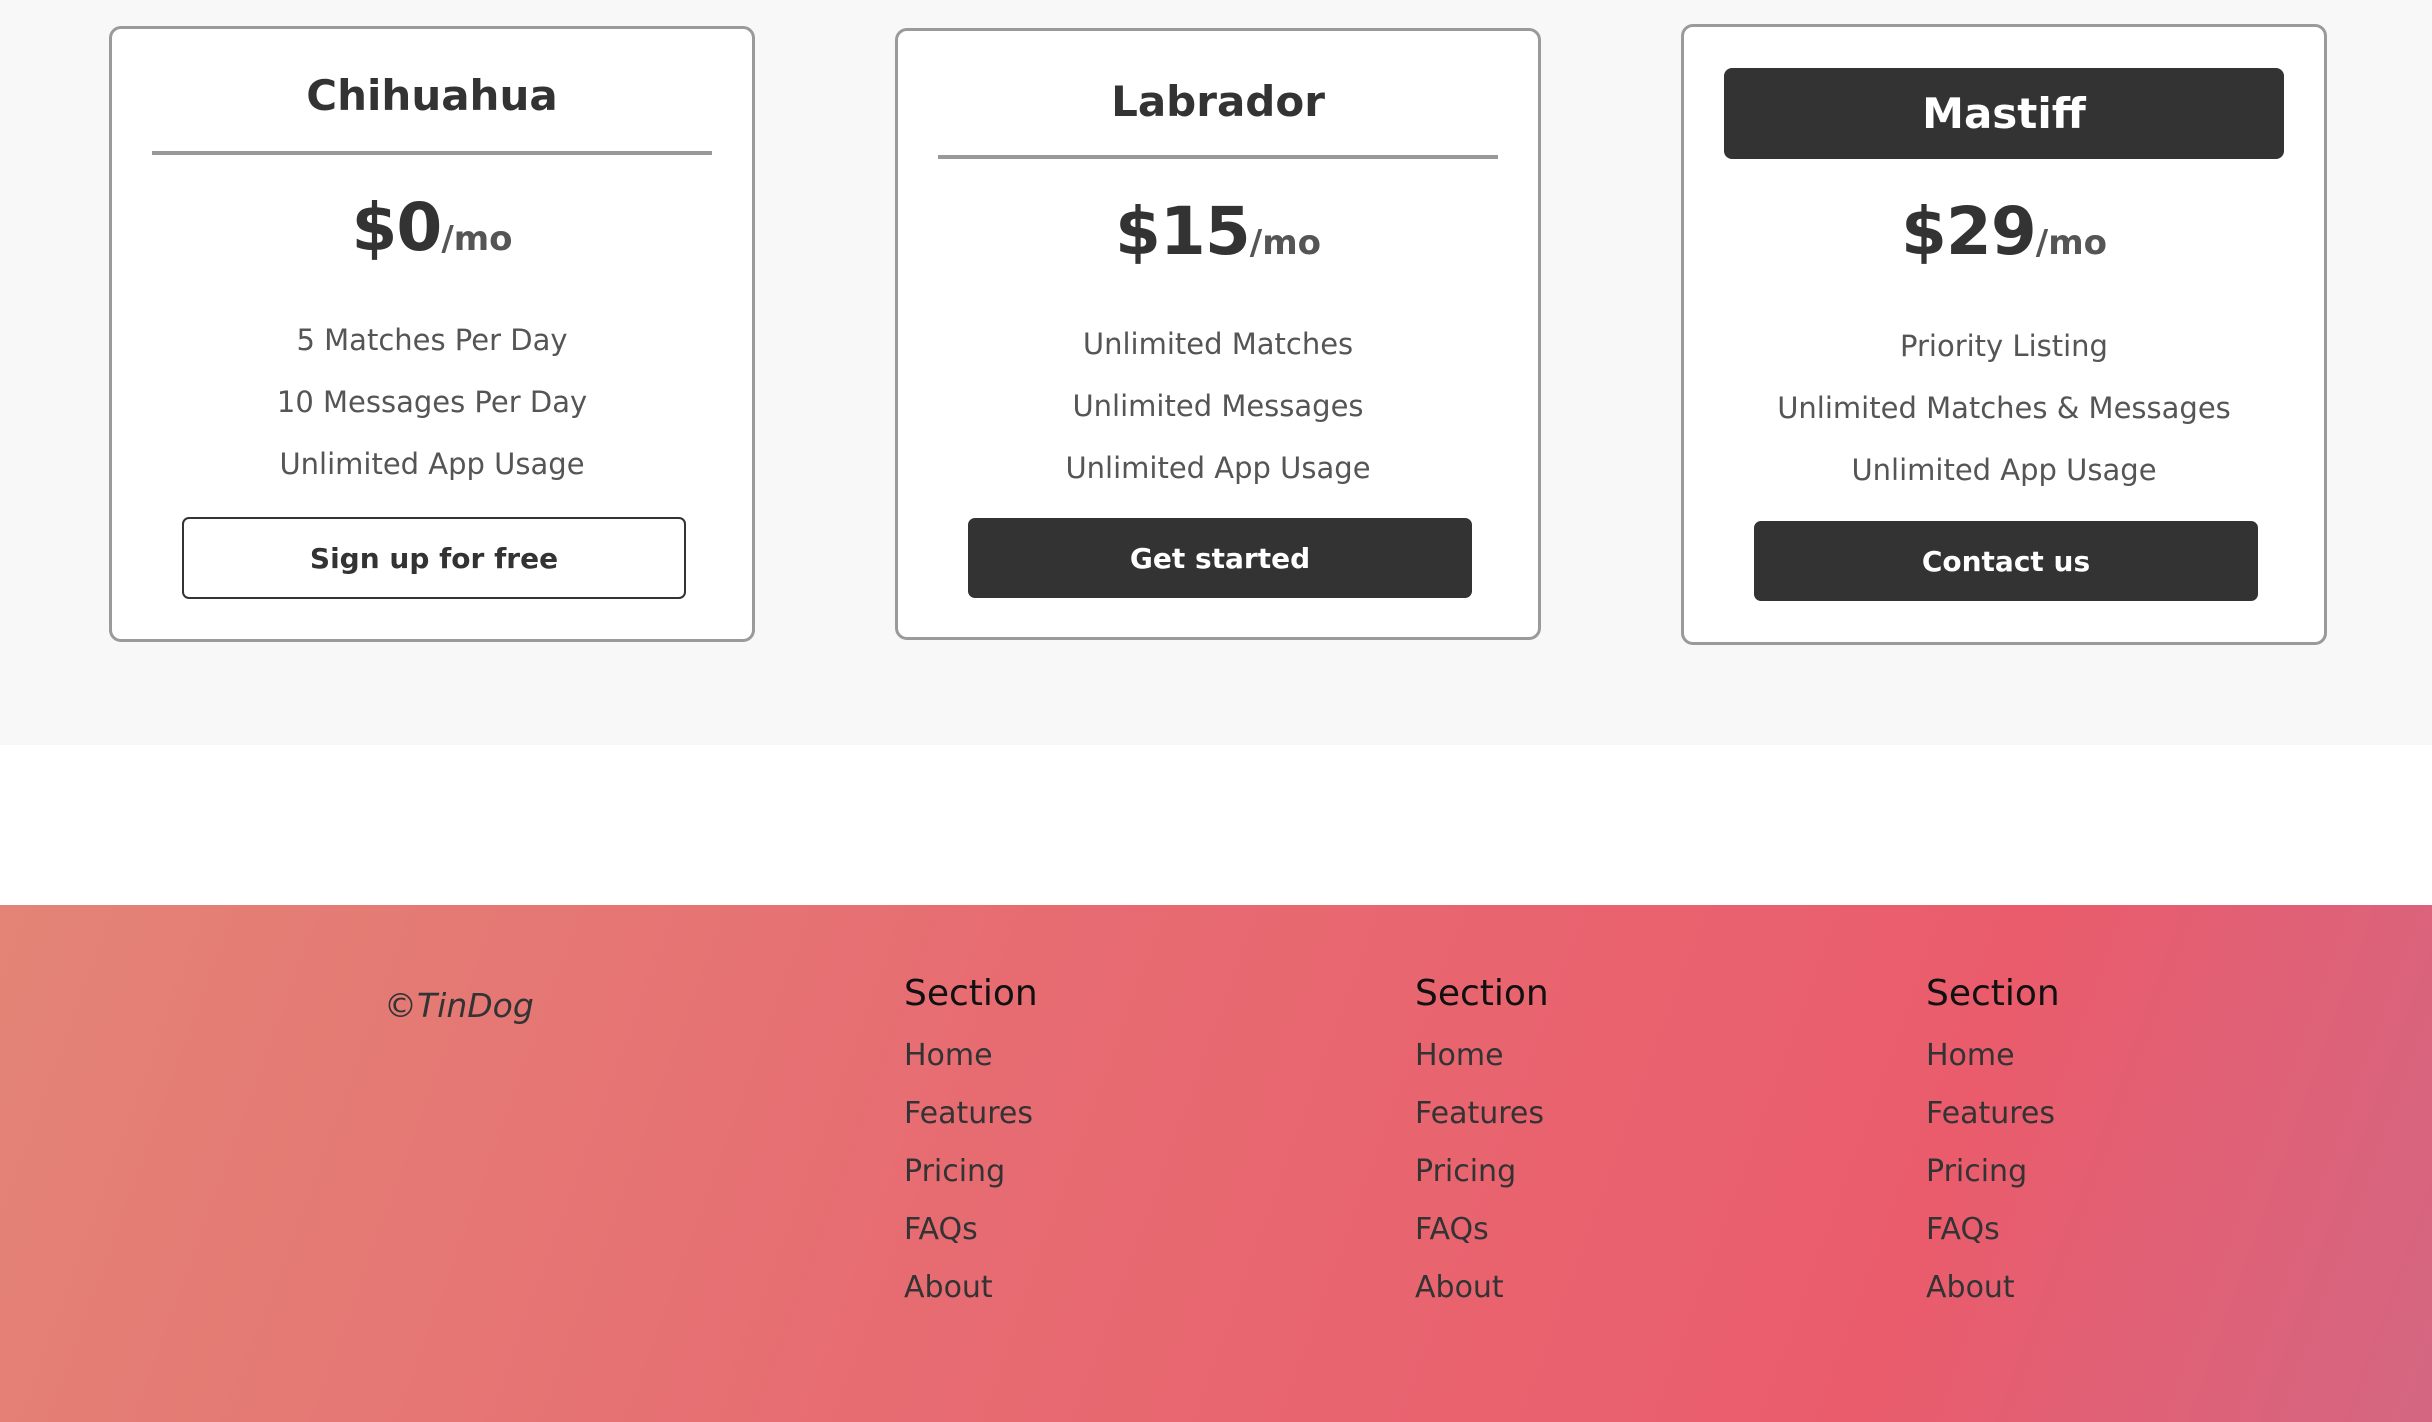  What do you see at coordinates (1218, 344) in the screenshot?
I see `feature-item: Unlimited Matches` at bounding box center [1218, 344].